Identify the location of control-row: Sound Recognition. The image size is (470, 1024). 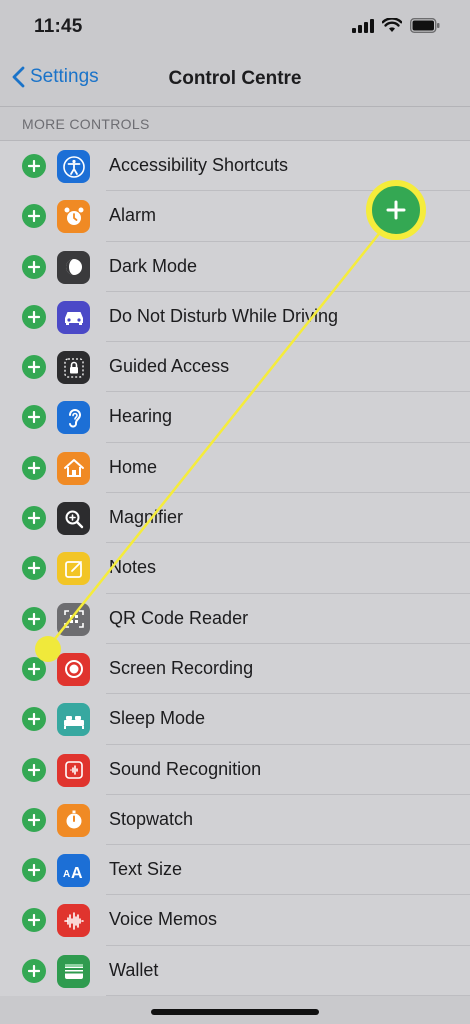
(235, 770).